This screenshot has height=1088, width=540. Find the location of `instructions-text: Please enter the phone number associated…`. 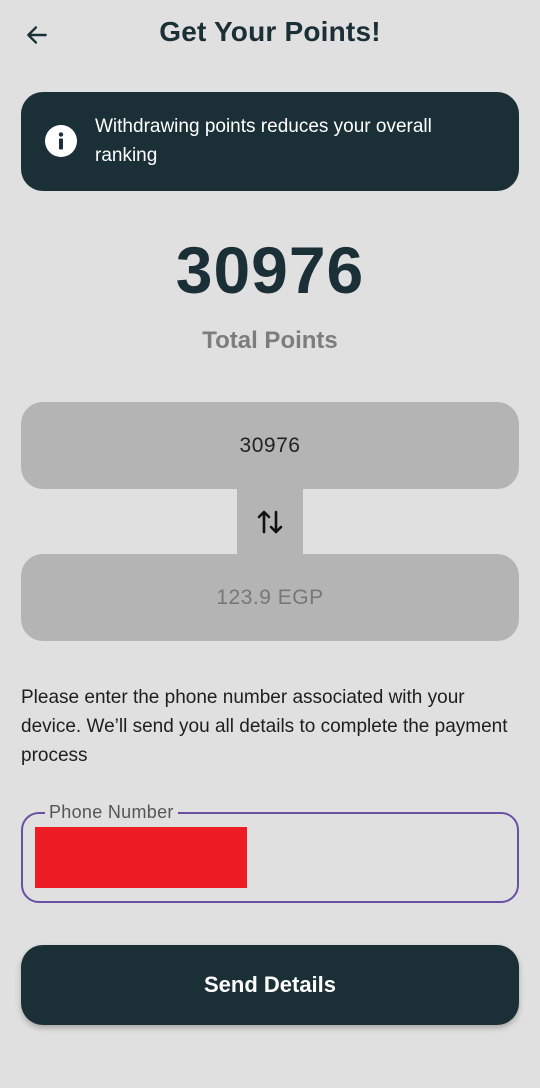

instructions-text: Please enter the phone number associated… is located at coordinates (264, 726).